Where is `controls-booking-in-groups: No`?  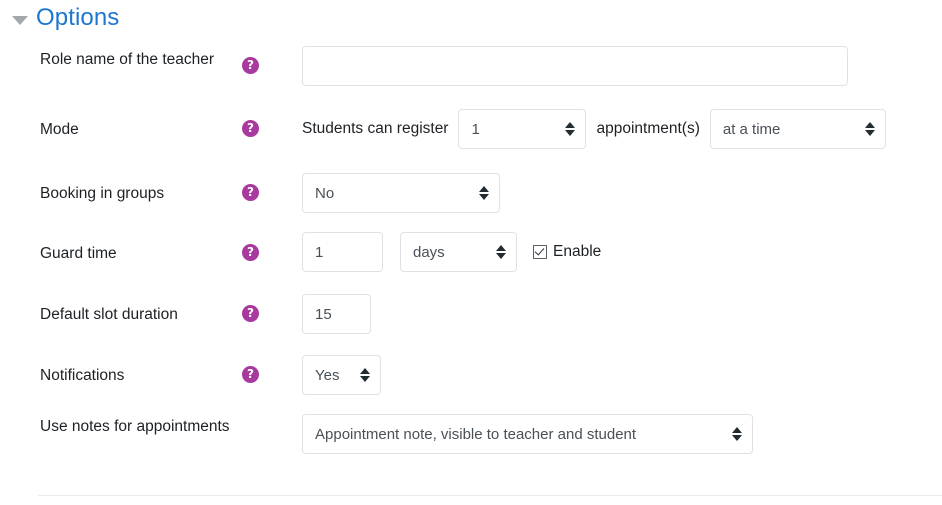 controls-booking-in-groups: No is located at coordinates (401, 193).